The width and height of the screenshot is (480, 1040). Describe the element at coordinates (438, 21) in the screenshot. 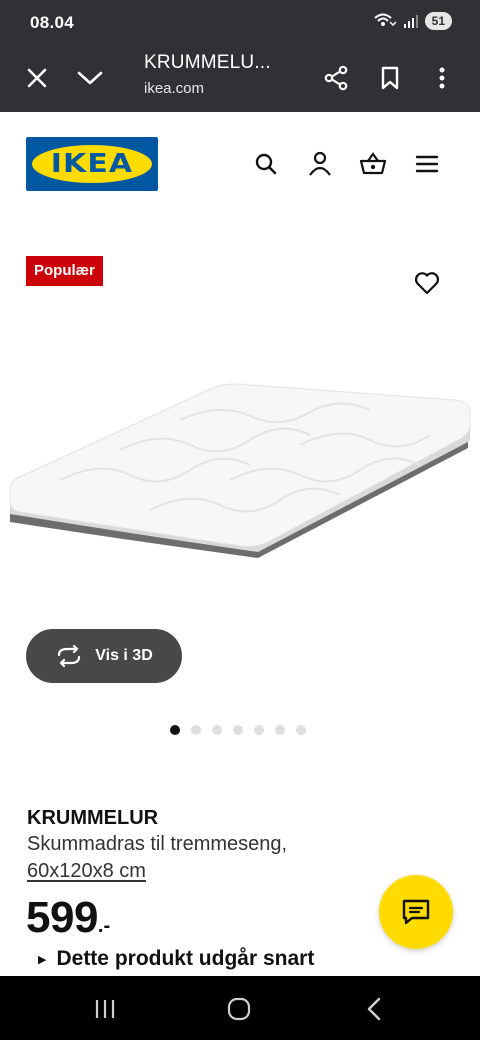

I see `battery-icon: 51` at that location.